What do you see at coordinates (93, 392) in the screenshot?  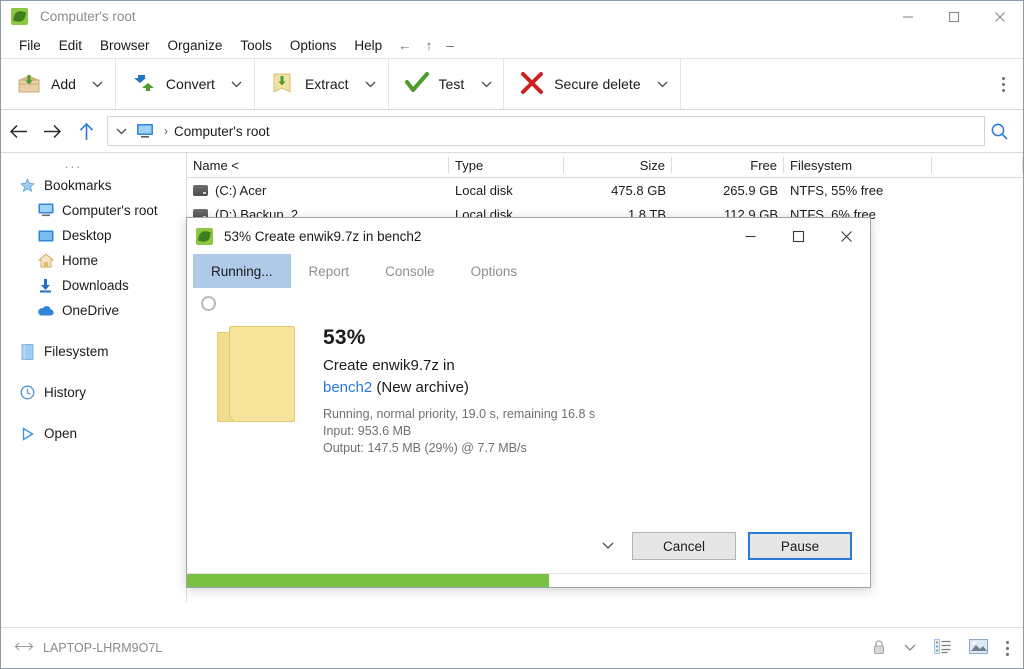 I see `sidebar-item-history: History` at bounding box center [93, 392].